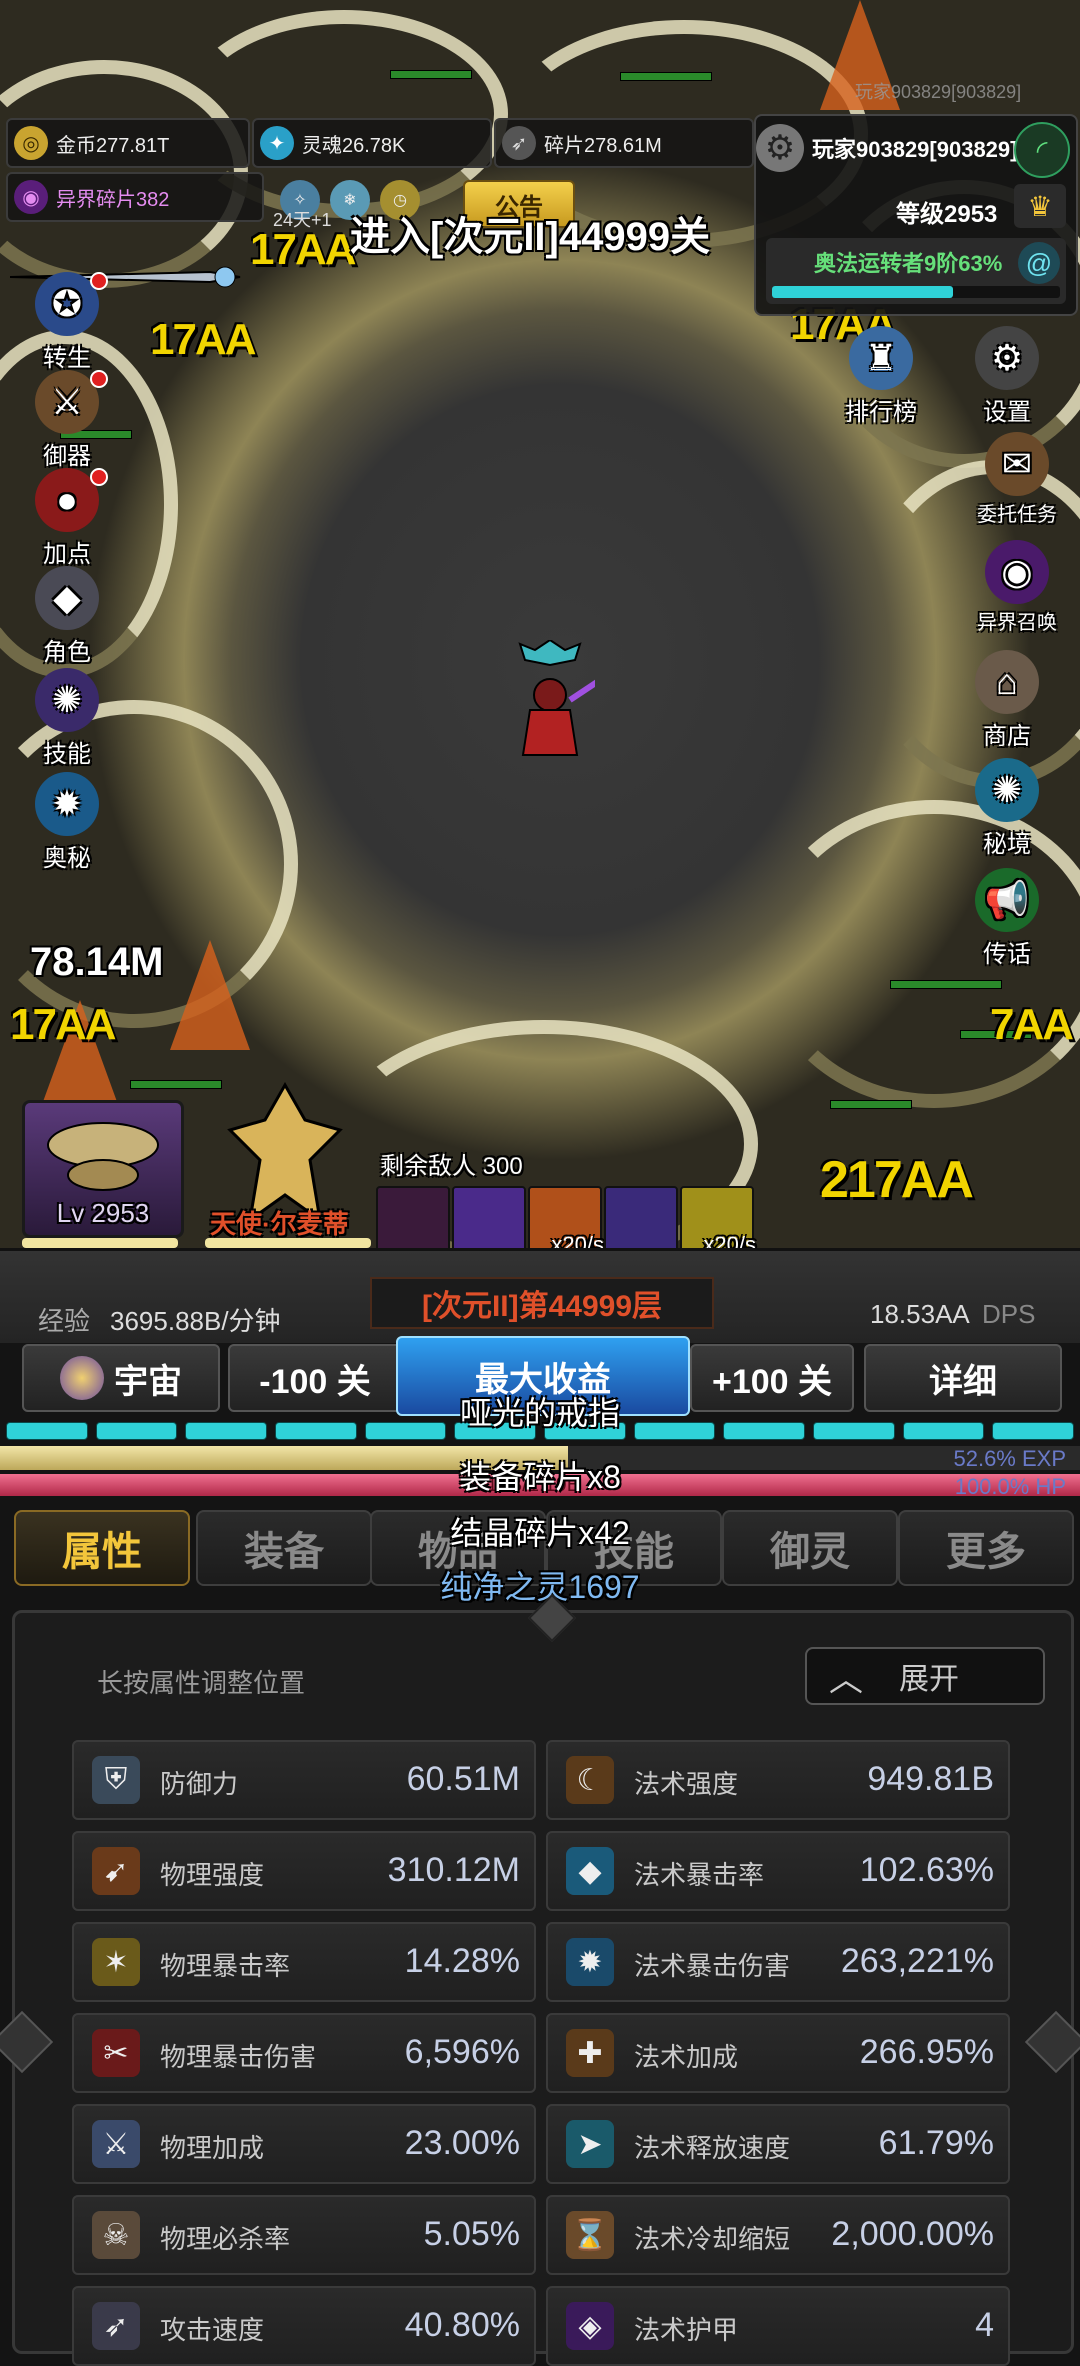 The image size is (1080, 2366). I want to click on shard-value: 碎片278.61M, so click(603, 145).